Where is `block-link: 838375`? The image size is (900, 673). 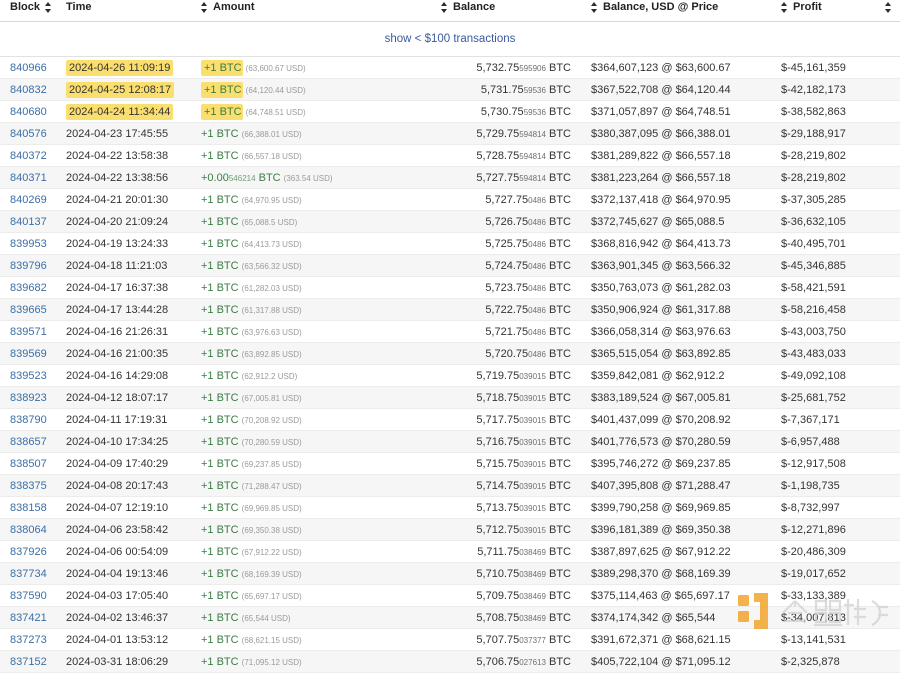 block-link: 838375 is located at coordinates (28, 486).